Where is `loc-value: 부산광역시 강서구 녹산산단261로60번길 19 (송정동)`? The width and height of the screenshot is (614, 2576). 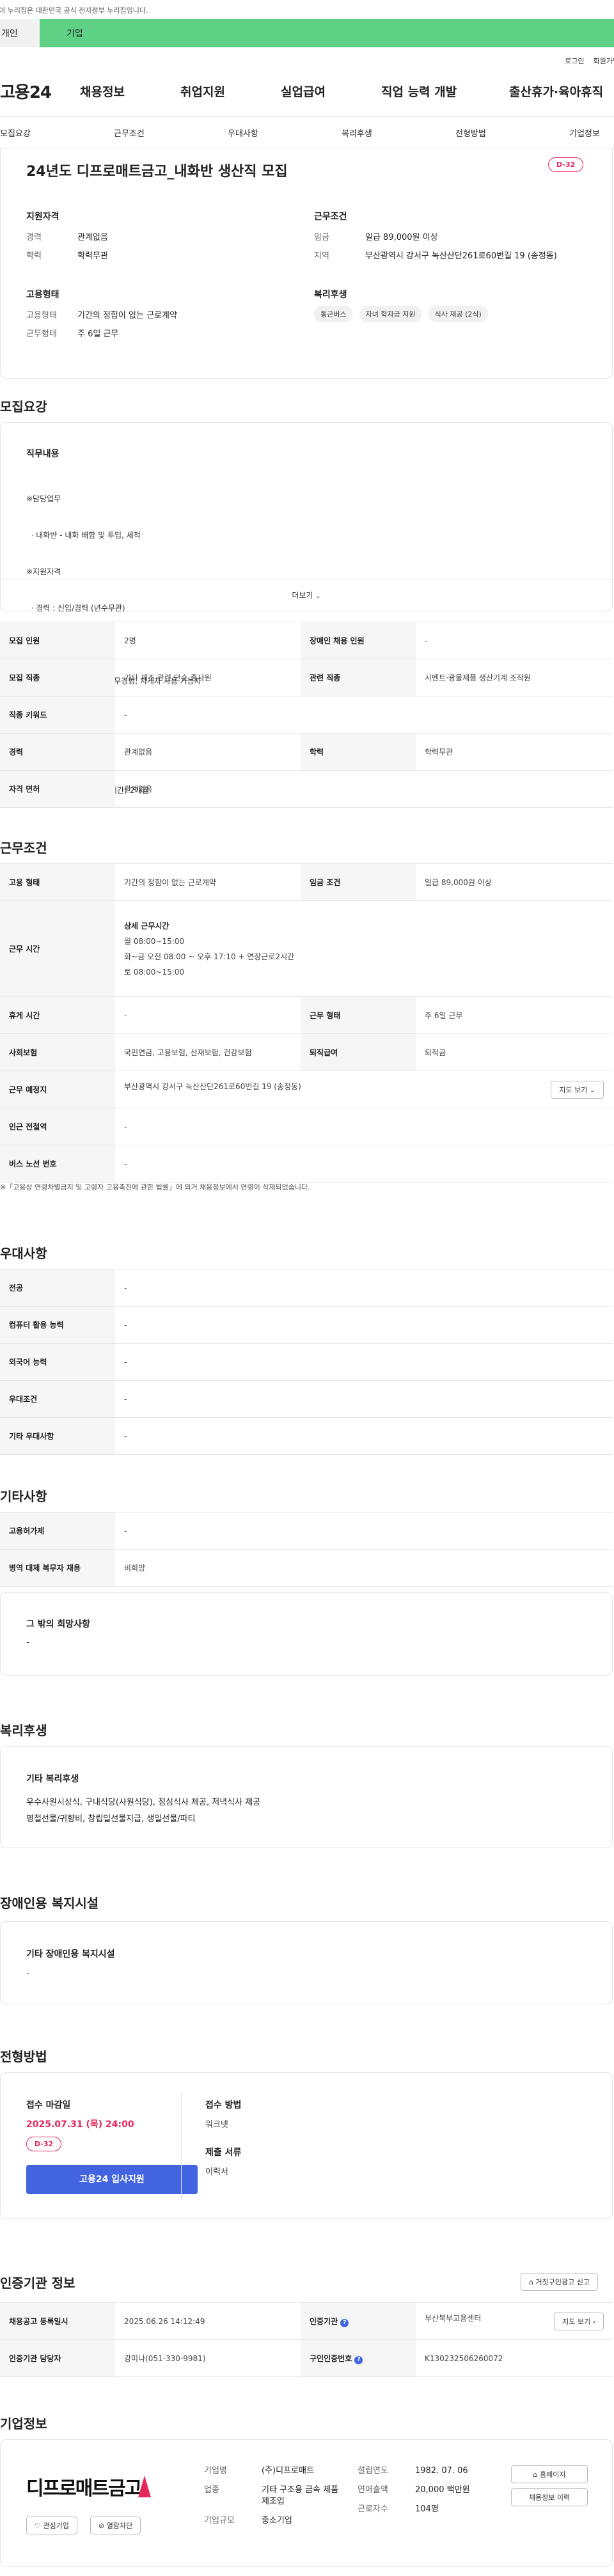 loc-value: 부산광역시 강서구 녹산산단261로60번길 19 (송정동) is located at coordinates (461, 256).